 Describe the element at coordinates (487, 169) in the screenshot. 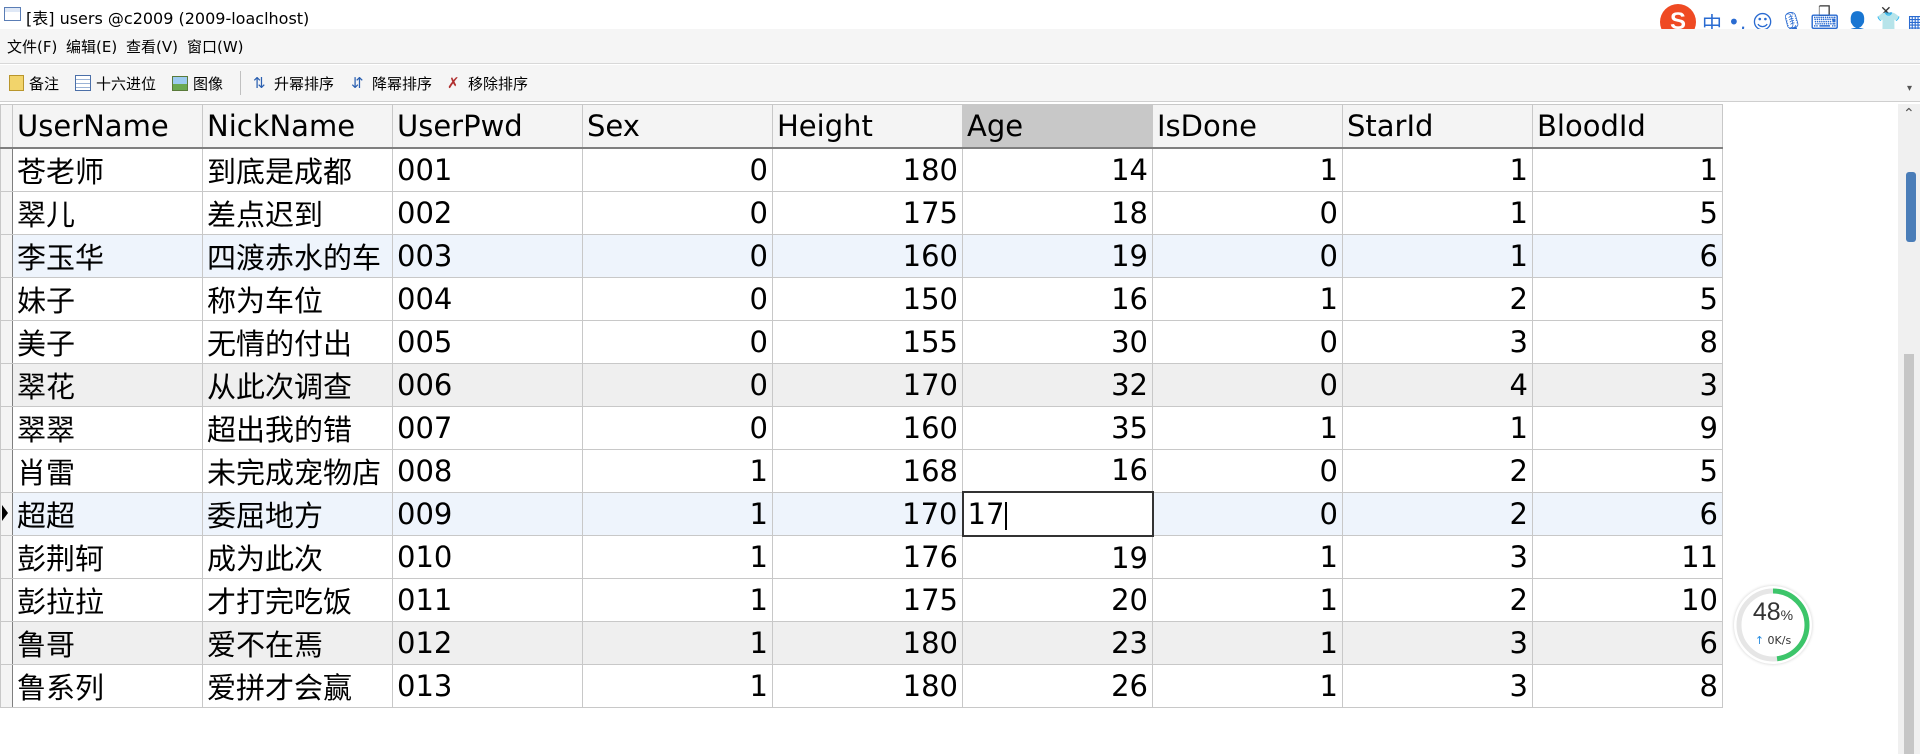

I see `cell-userpwd: 001` at that location.